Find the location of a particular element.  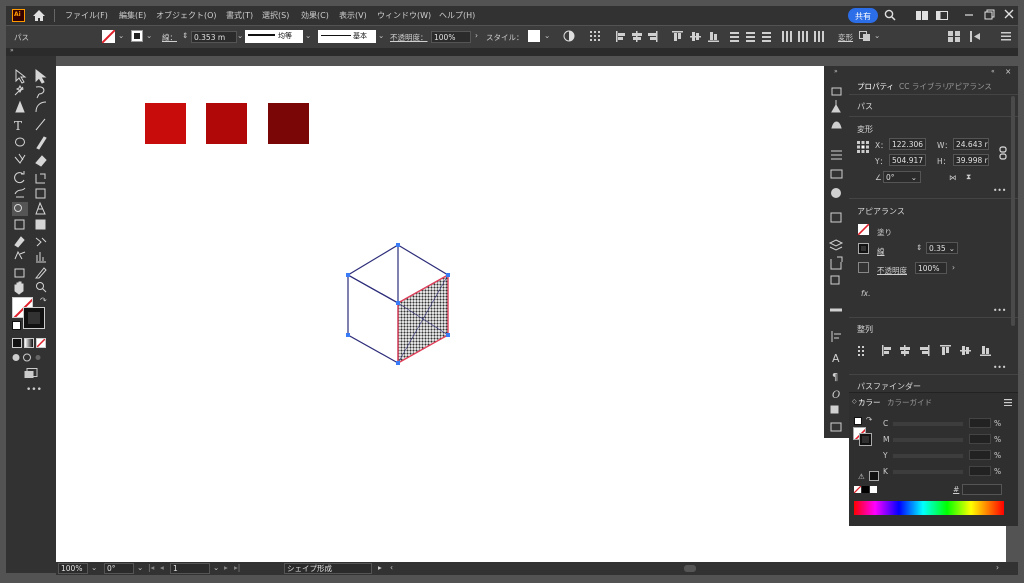

next-artboard-icon: ▸ is located at coordinates (226, 567).